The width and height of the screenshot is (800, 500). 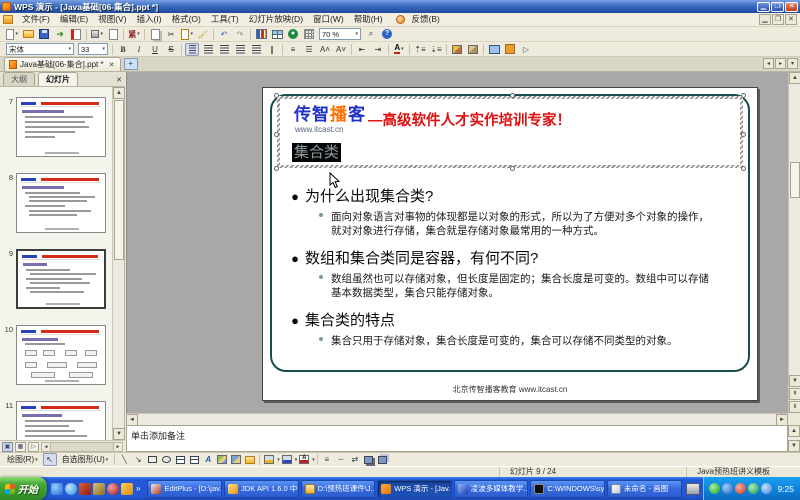 I want to click on printer-status-icon, so click(x=693, y=488).